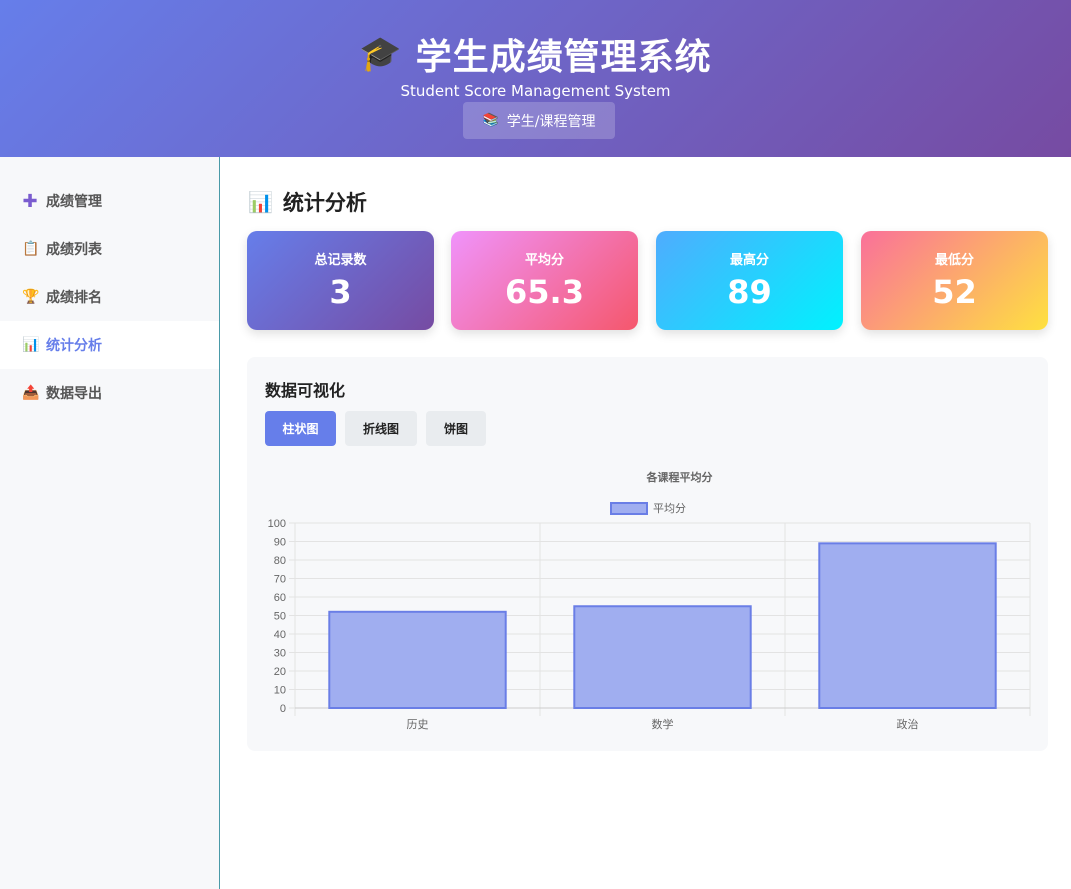 This screenshot has width=1071, height=889. What do you see at coordinates (109, 297) in the screenshot?
I see `sidebar-item-score-ranking: 🏆 成绩排名` at bounding box center [109, 297].